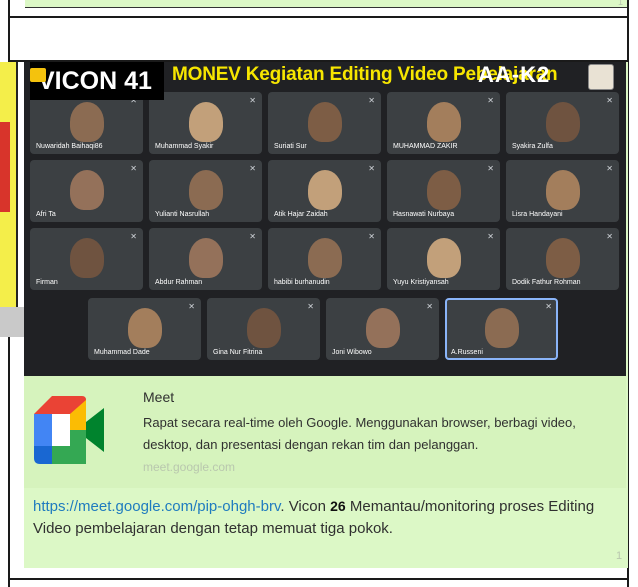 This screenshot has height=587, width=638. Describe the element at coordinates (546, 282) in the screenshot. I see `participant-name: Dodik Fathur Rohman` at that location.